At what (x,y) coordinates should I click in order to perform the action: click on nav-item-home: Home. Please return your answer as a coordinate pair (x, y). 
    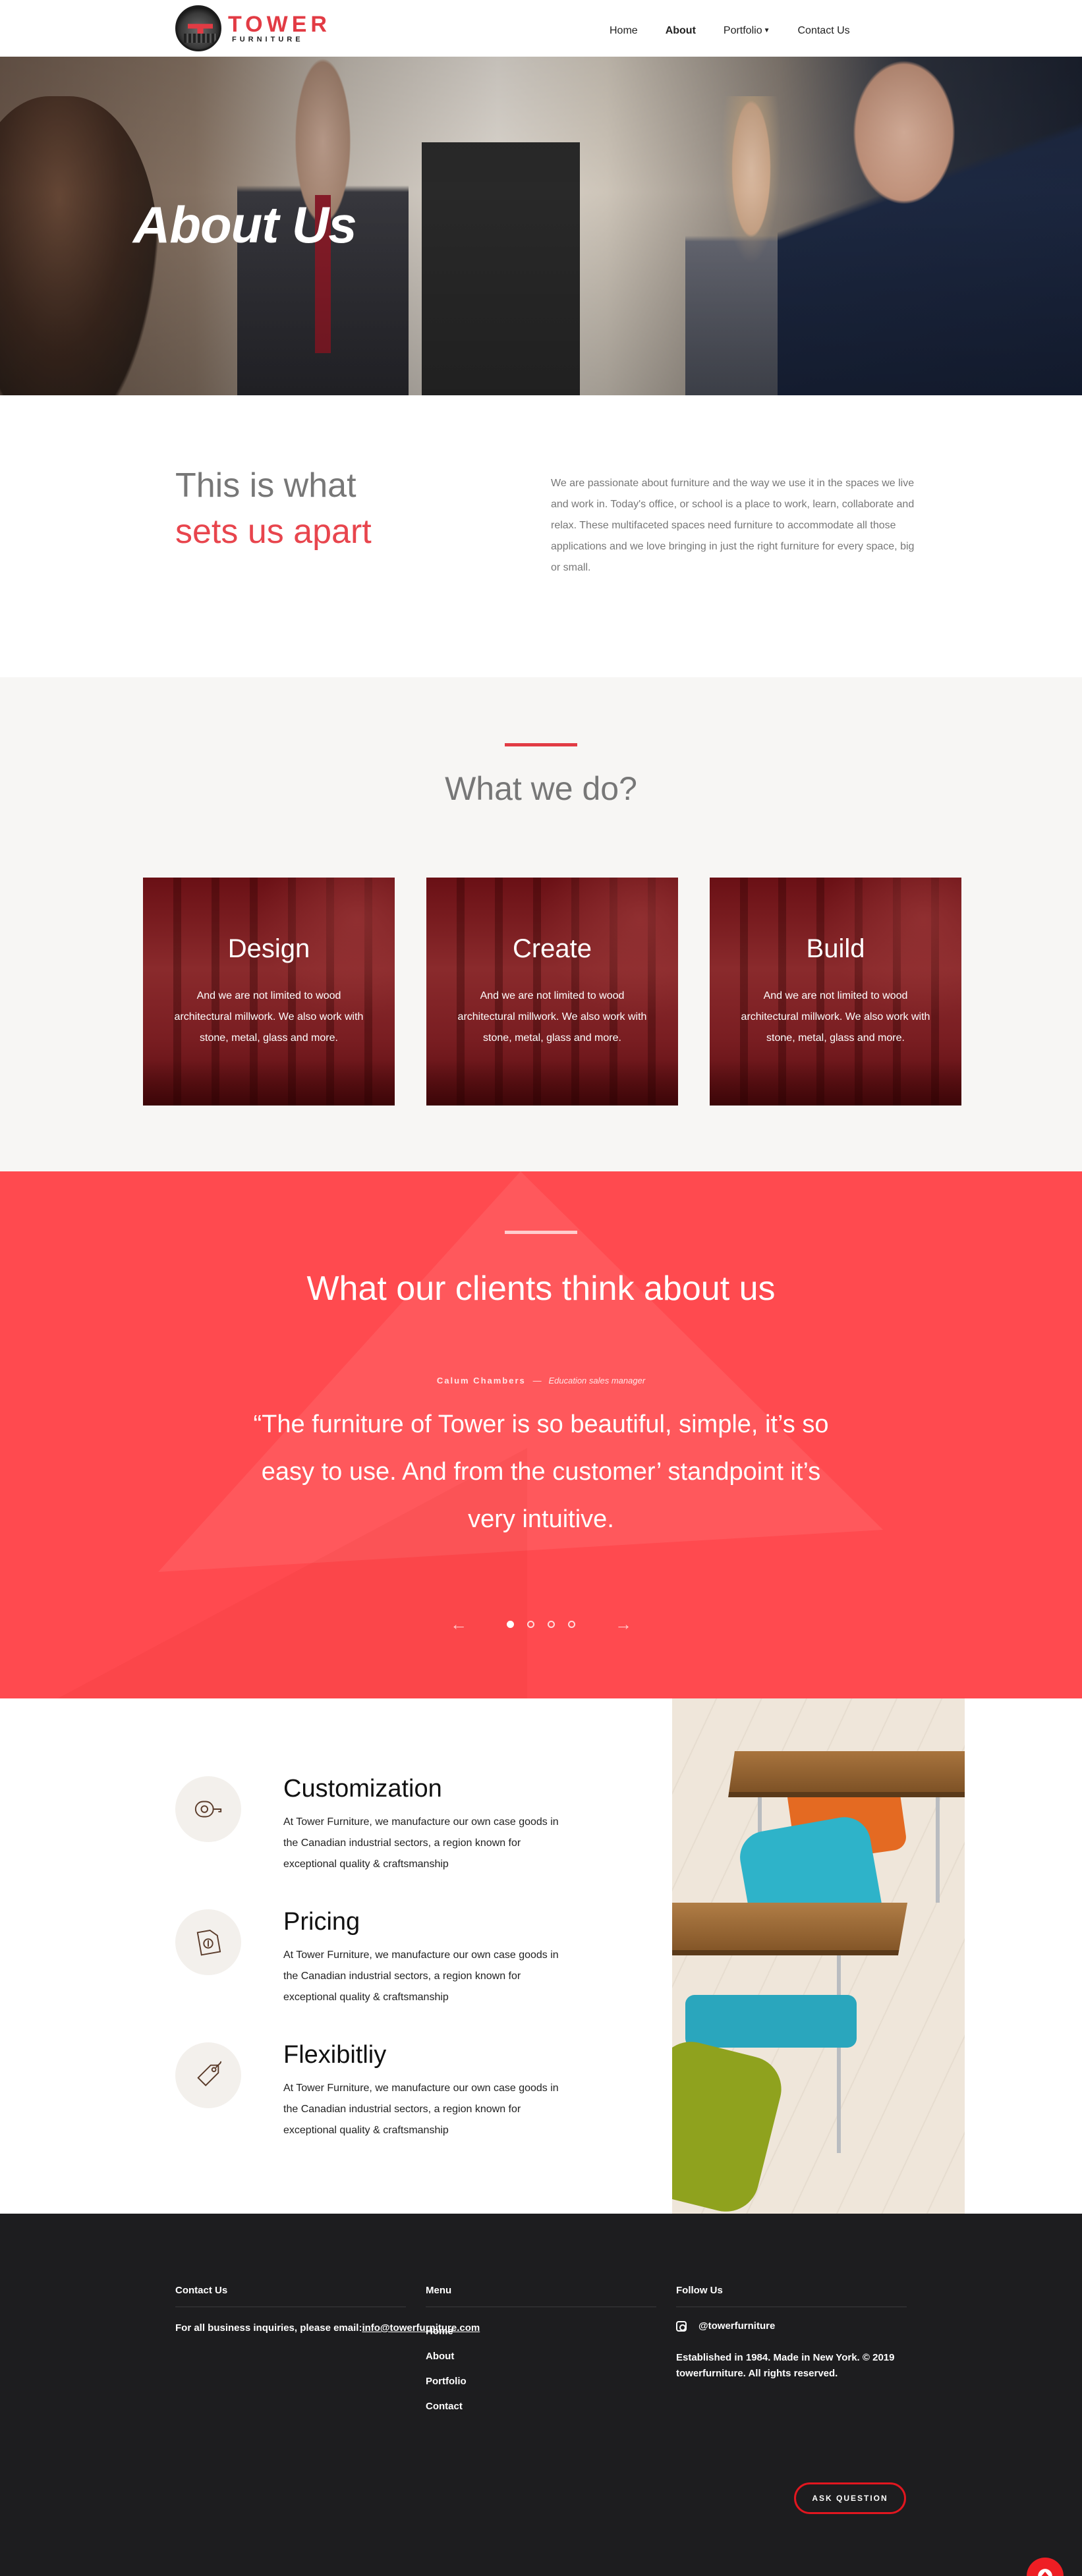
    Looking at the image, I should click on (624, 31).